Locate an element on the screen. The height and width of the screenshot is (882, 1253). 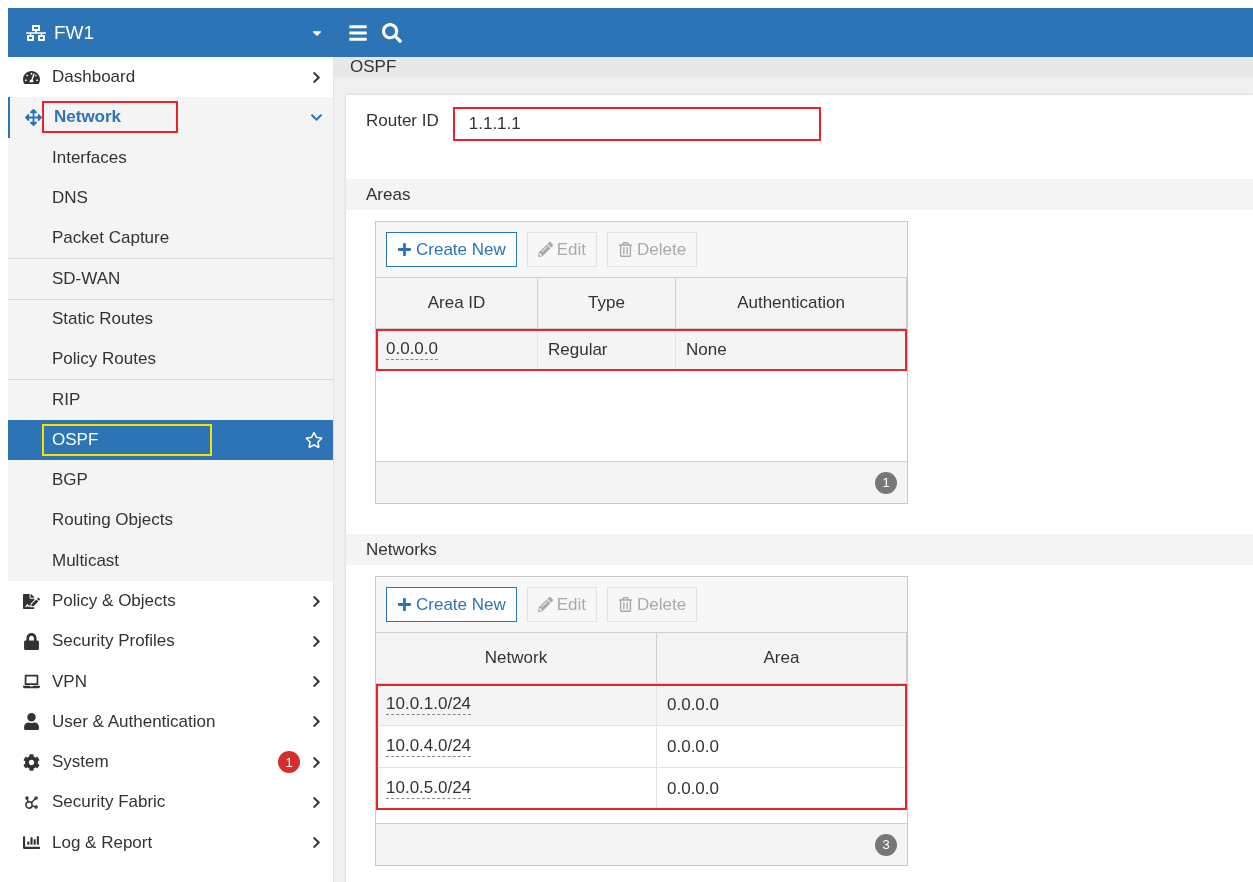
table-cell: 10.0.4.0/24 is located at coordinates (516, 747).